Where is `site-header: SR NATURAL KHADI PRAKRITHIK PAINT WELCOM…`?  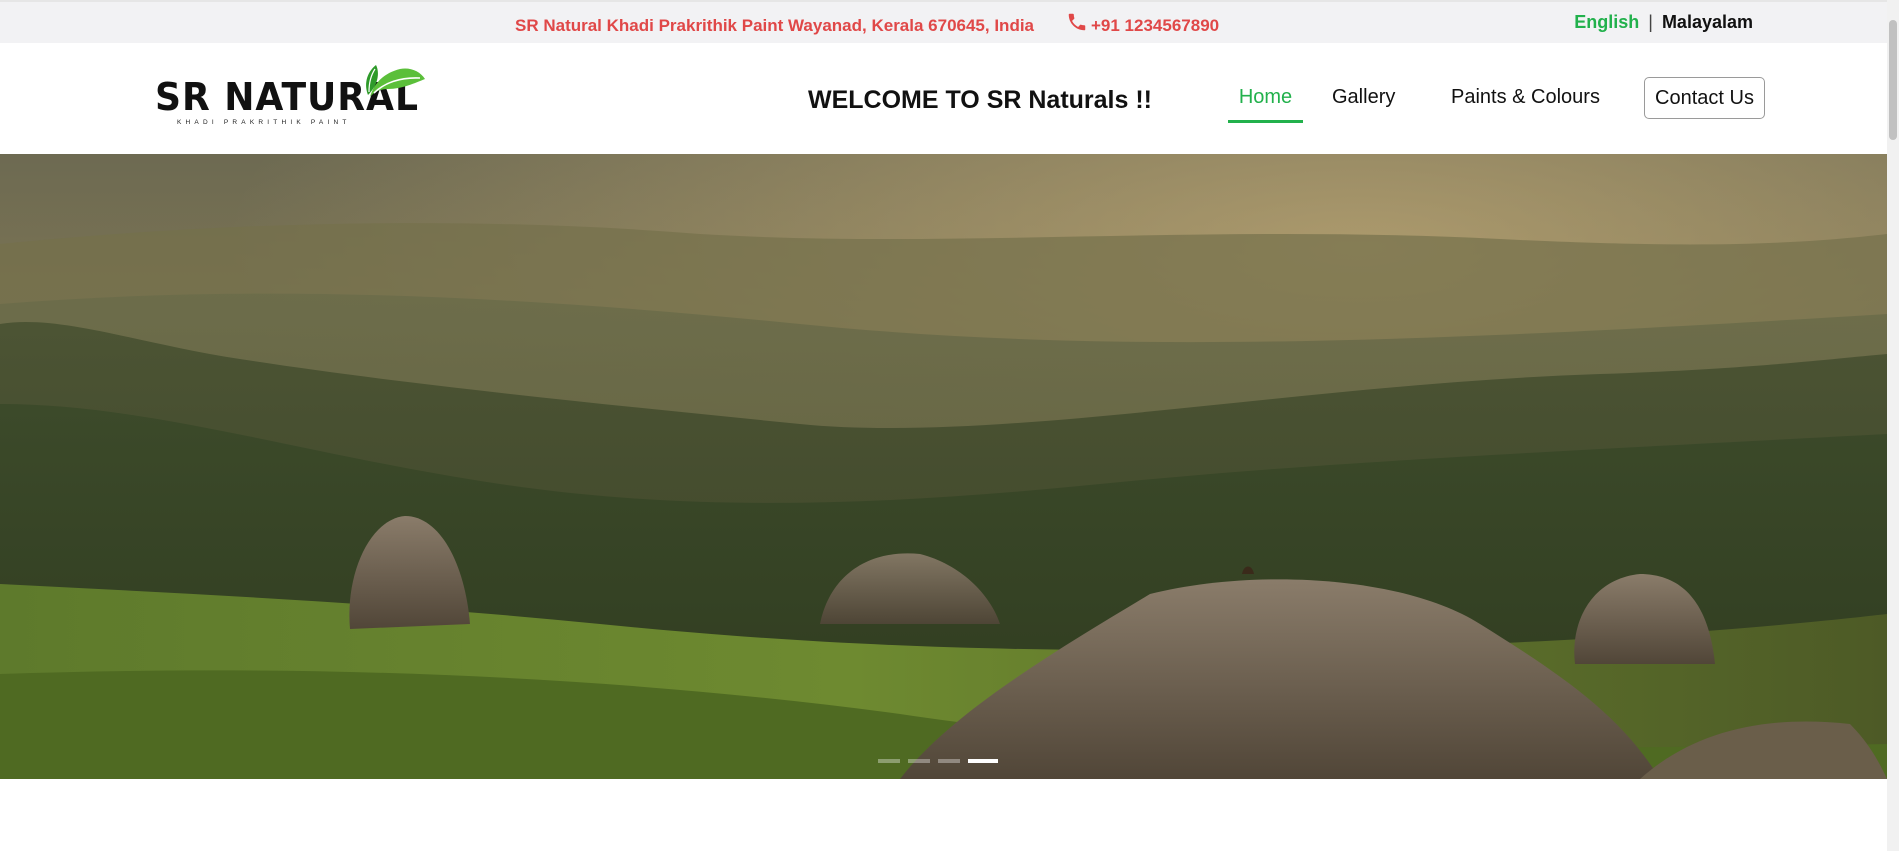 site-header: SR NATURAL KHADI PRAKRITHIK PAINT WELCOM… is located at coordinates (943, 98).